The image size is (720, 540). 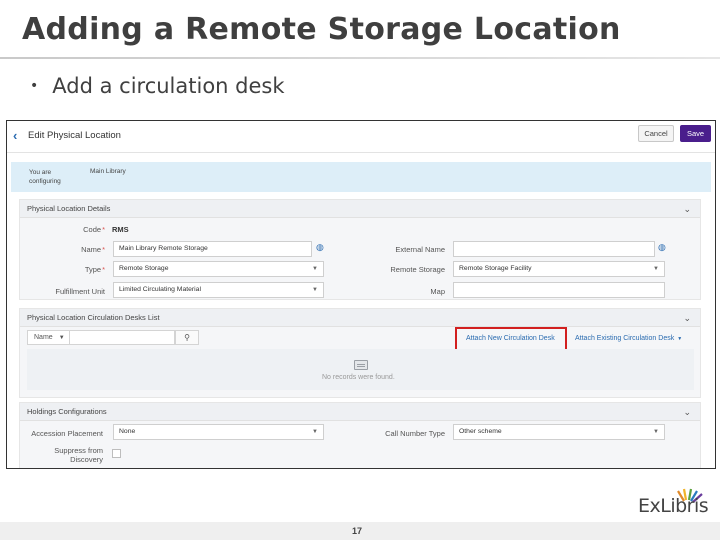 What do you see at coordinates (212, 249) in the screenshot?
I see `name-input: Main Library Remote Storage` at bounding box center [212, 249].